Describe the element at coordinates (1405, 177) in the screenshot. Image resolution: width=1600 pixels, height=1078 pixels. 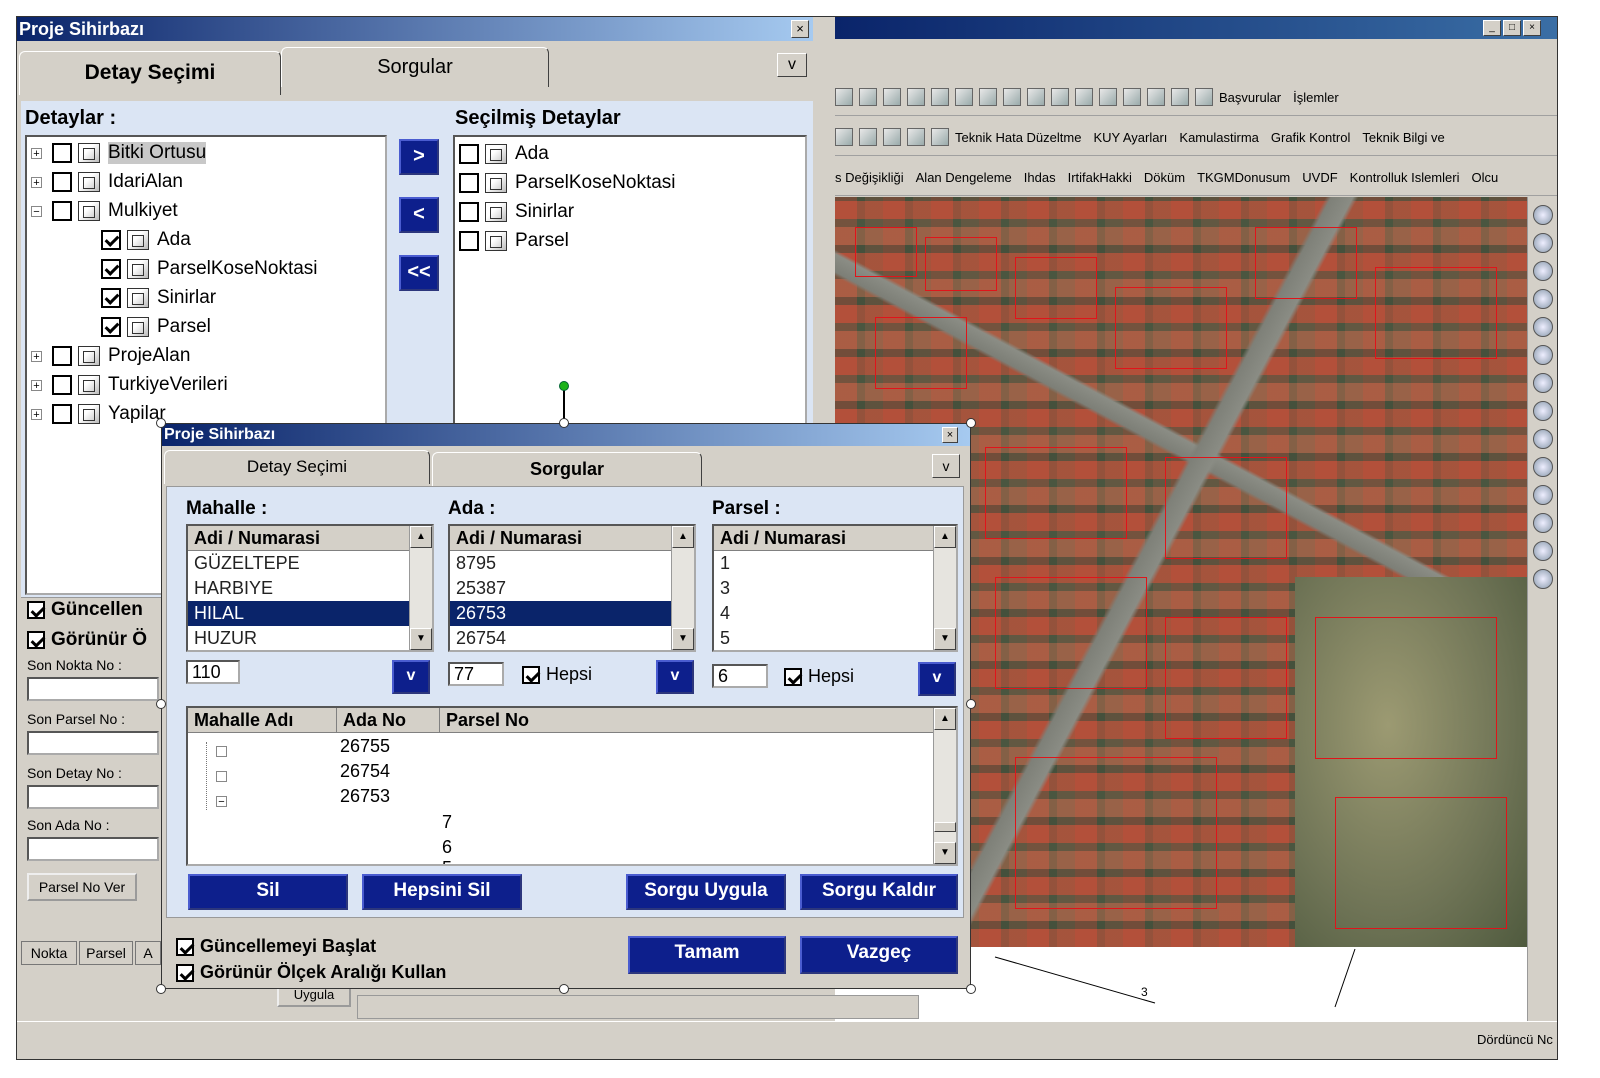
I see `menu-kontrolluk: Kontrolluk Islemleri` at that location.